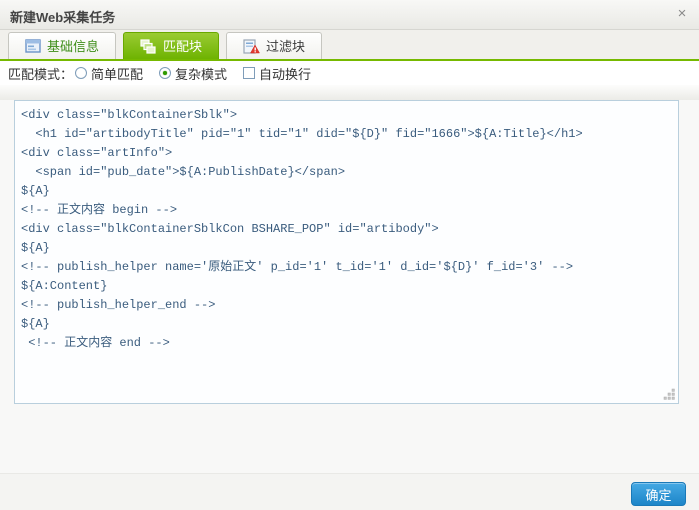 Image resolution: width=699 pixels, height=510 pixels. What do you see at coordinates (165, 73) in the screenshot?
I see `radio-checked-icon` at bounding box center [165, 73].